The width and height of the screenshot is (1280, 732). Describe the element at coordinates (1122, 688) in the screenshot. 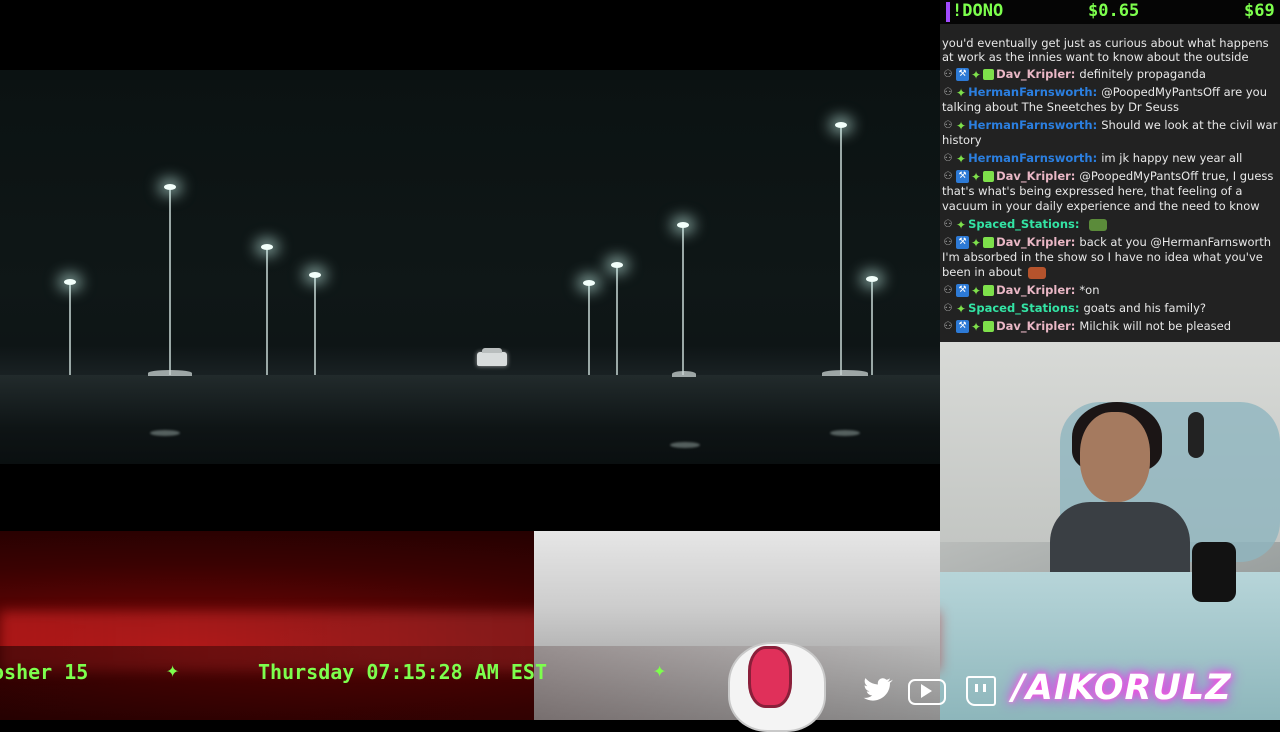

I see `channel-handle: /AIKORULZ` at that location.